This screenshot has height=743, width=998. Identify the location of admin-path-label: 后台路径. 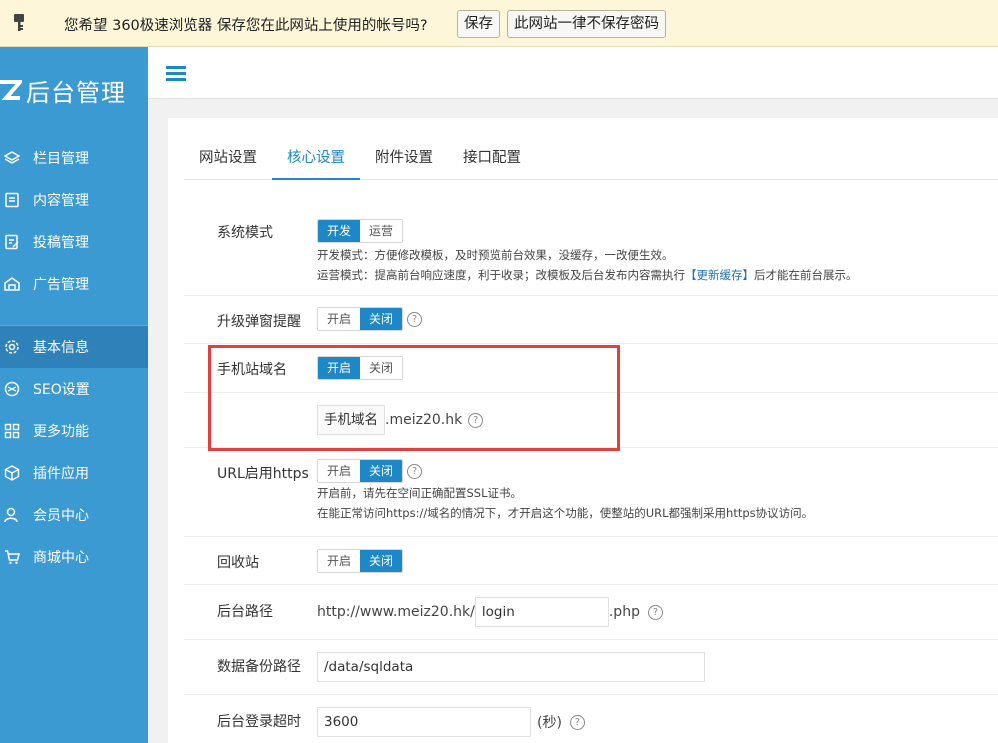
(245, 612).